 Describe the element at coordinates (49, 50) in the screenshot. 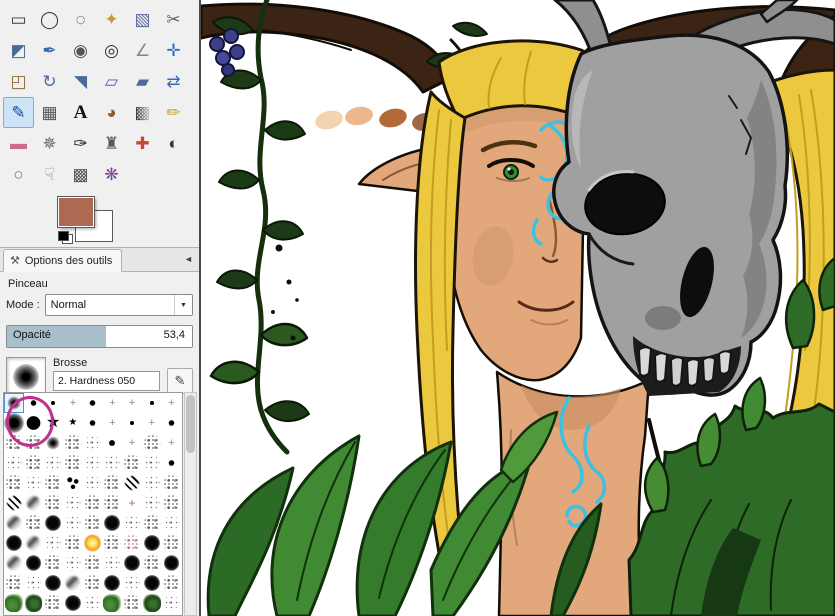

I see `tool-paths-button: ✒` at that location.